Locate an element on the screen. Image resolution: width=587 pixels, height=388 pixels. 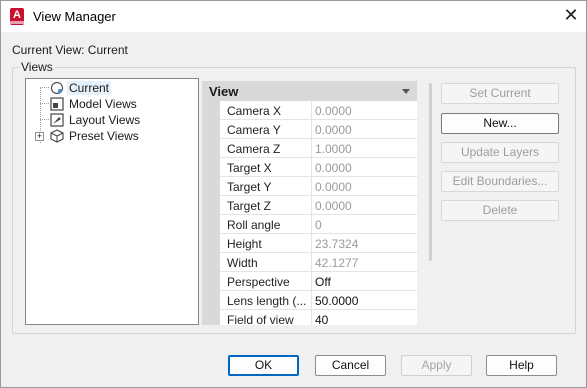
tree-item-label: Layout Views is located at coordinates (105, 120).